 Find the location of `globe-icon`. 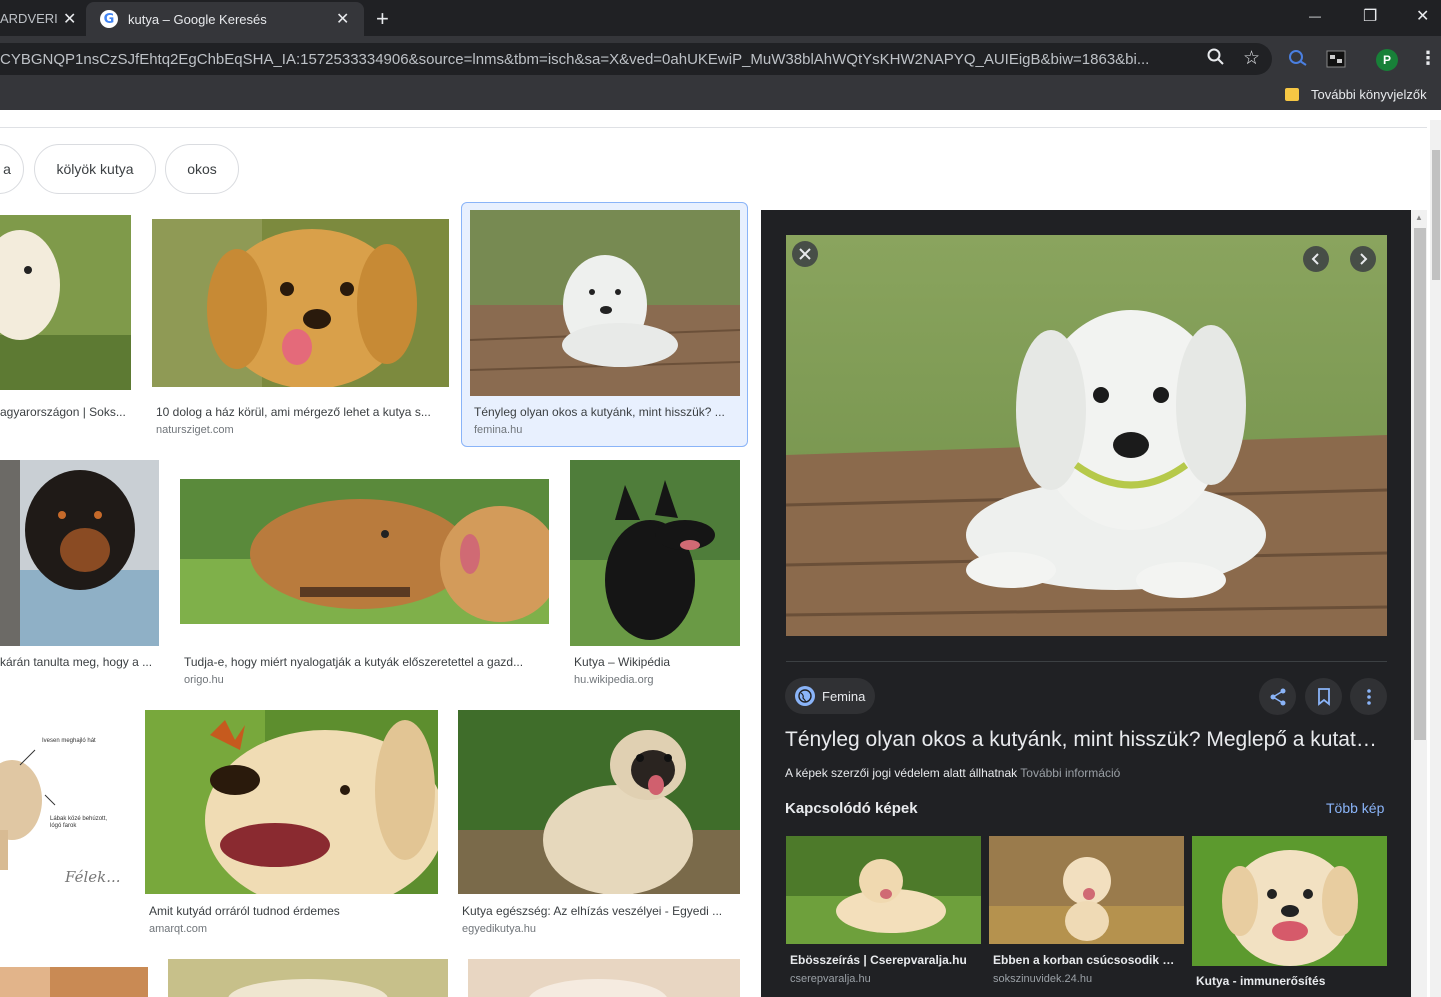

globe-icon is located at coordinates (805, 696).